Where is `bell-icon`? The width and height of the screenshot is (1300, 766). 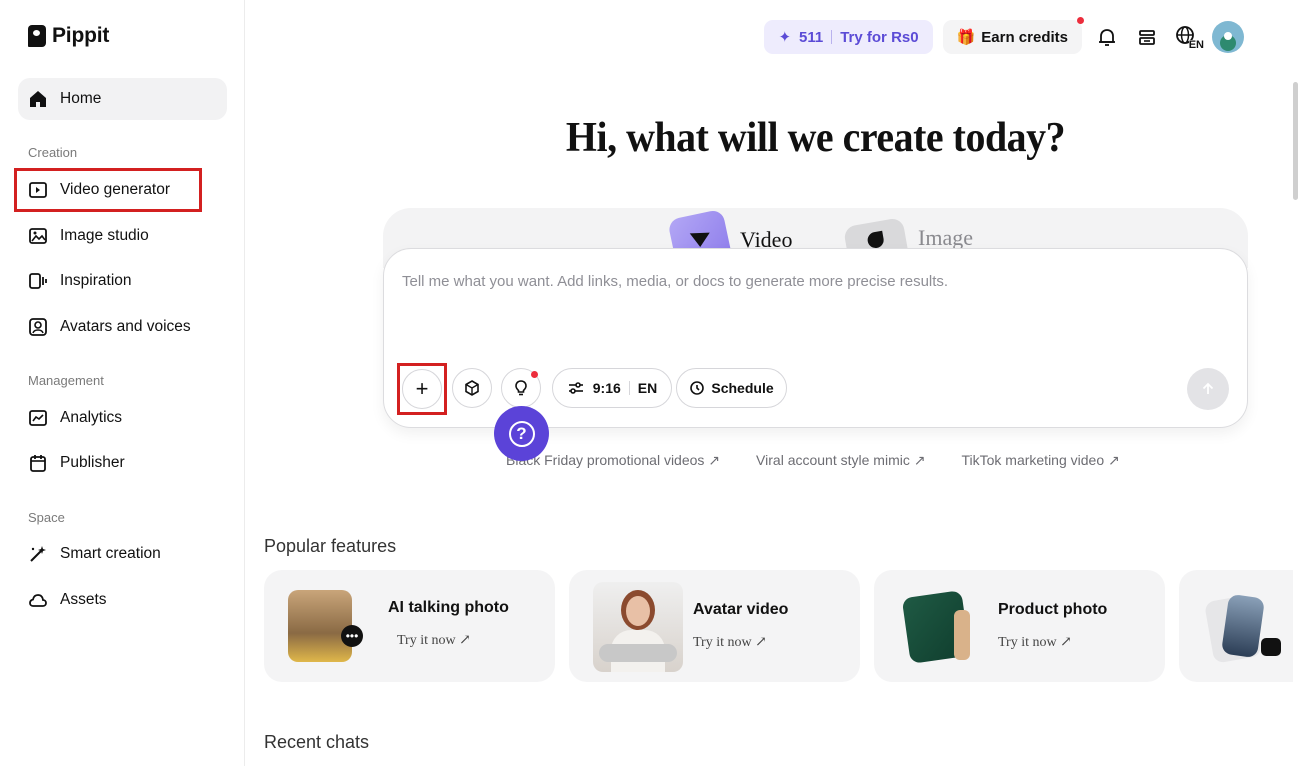 bell-icon is located at coordinates (1107, 37).